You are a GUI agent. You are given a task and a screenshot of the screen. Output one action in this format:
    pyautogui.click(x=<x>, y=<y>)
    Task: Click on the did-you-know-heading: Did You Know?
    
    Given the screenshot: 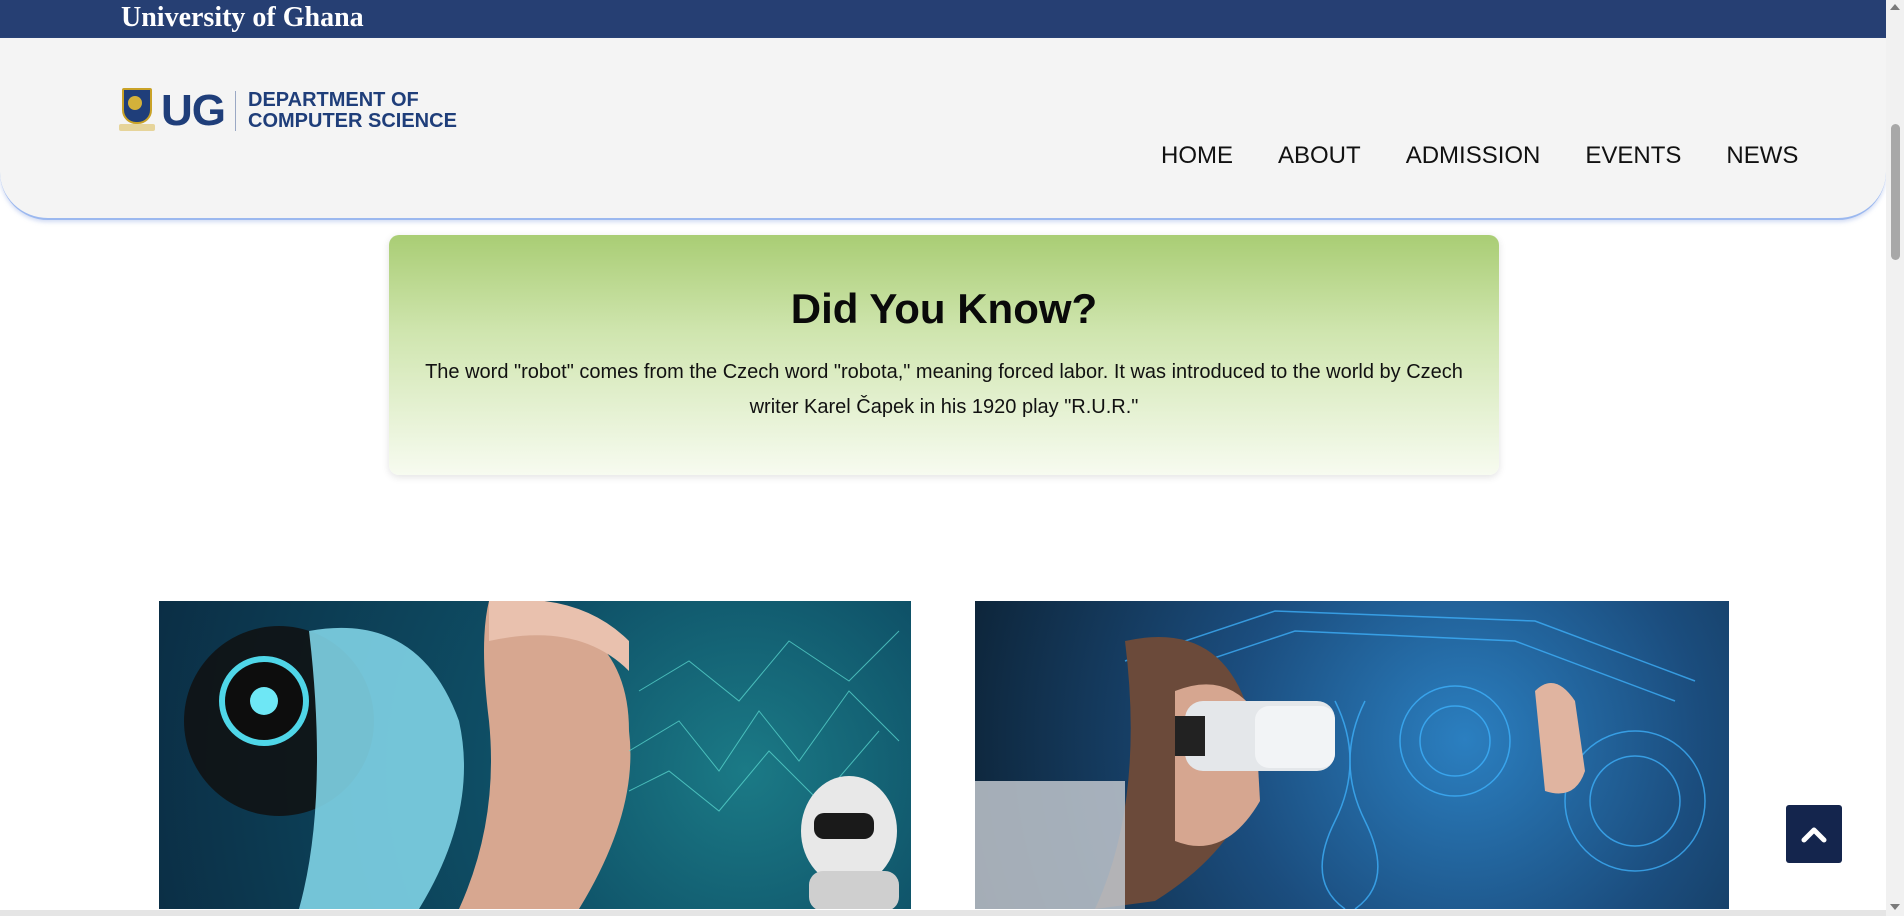 What is the action you would take?
    pyautogui.click(x=944, y=308)
    